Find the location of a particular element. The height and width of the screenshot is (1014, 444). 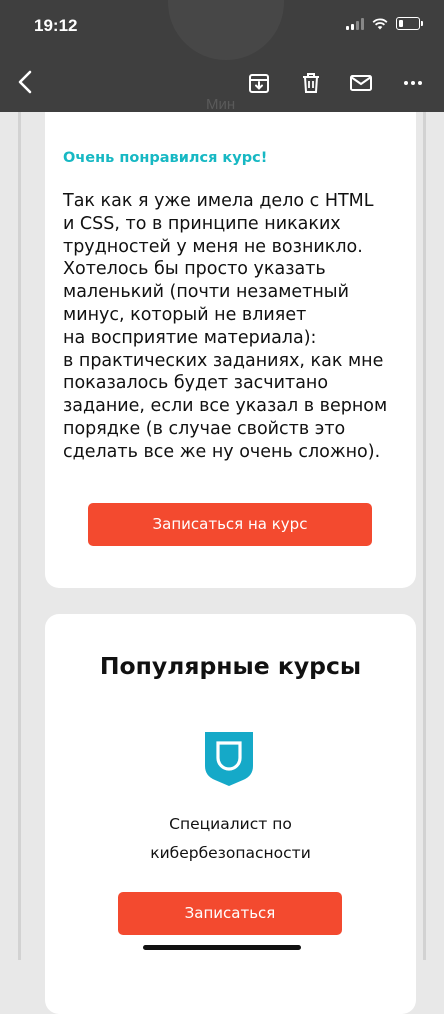

shield-icon is located at coordinates (229, 759).